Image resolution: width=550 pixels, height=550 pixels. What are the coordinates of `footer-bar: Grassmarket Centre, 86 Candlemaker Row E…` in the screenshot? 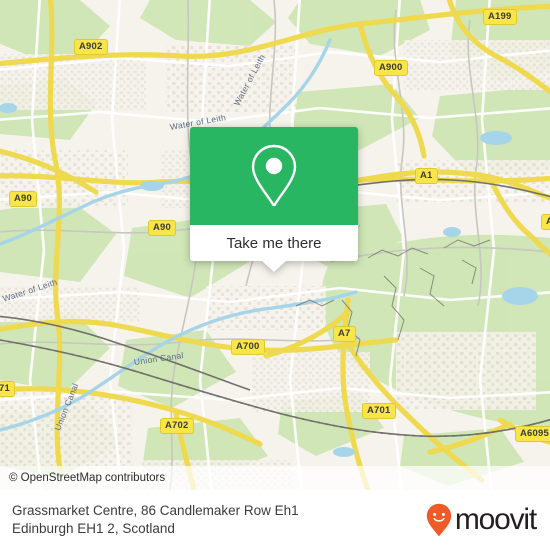 It's located at (275, 520).